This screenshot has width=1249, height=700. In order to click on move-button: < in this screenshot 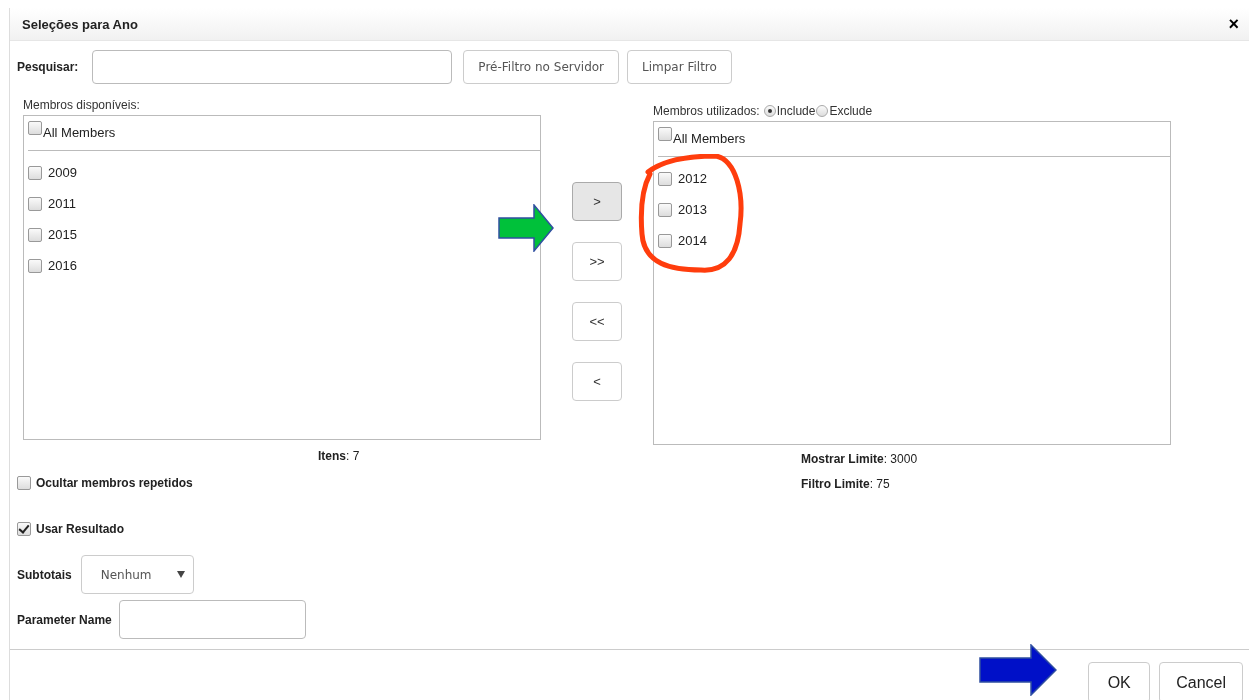, I will do `click(597, 381)`.